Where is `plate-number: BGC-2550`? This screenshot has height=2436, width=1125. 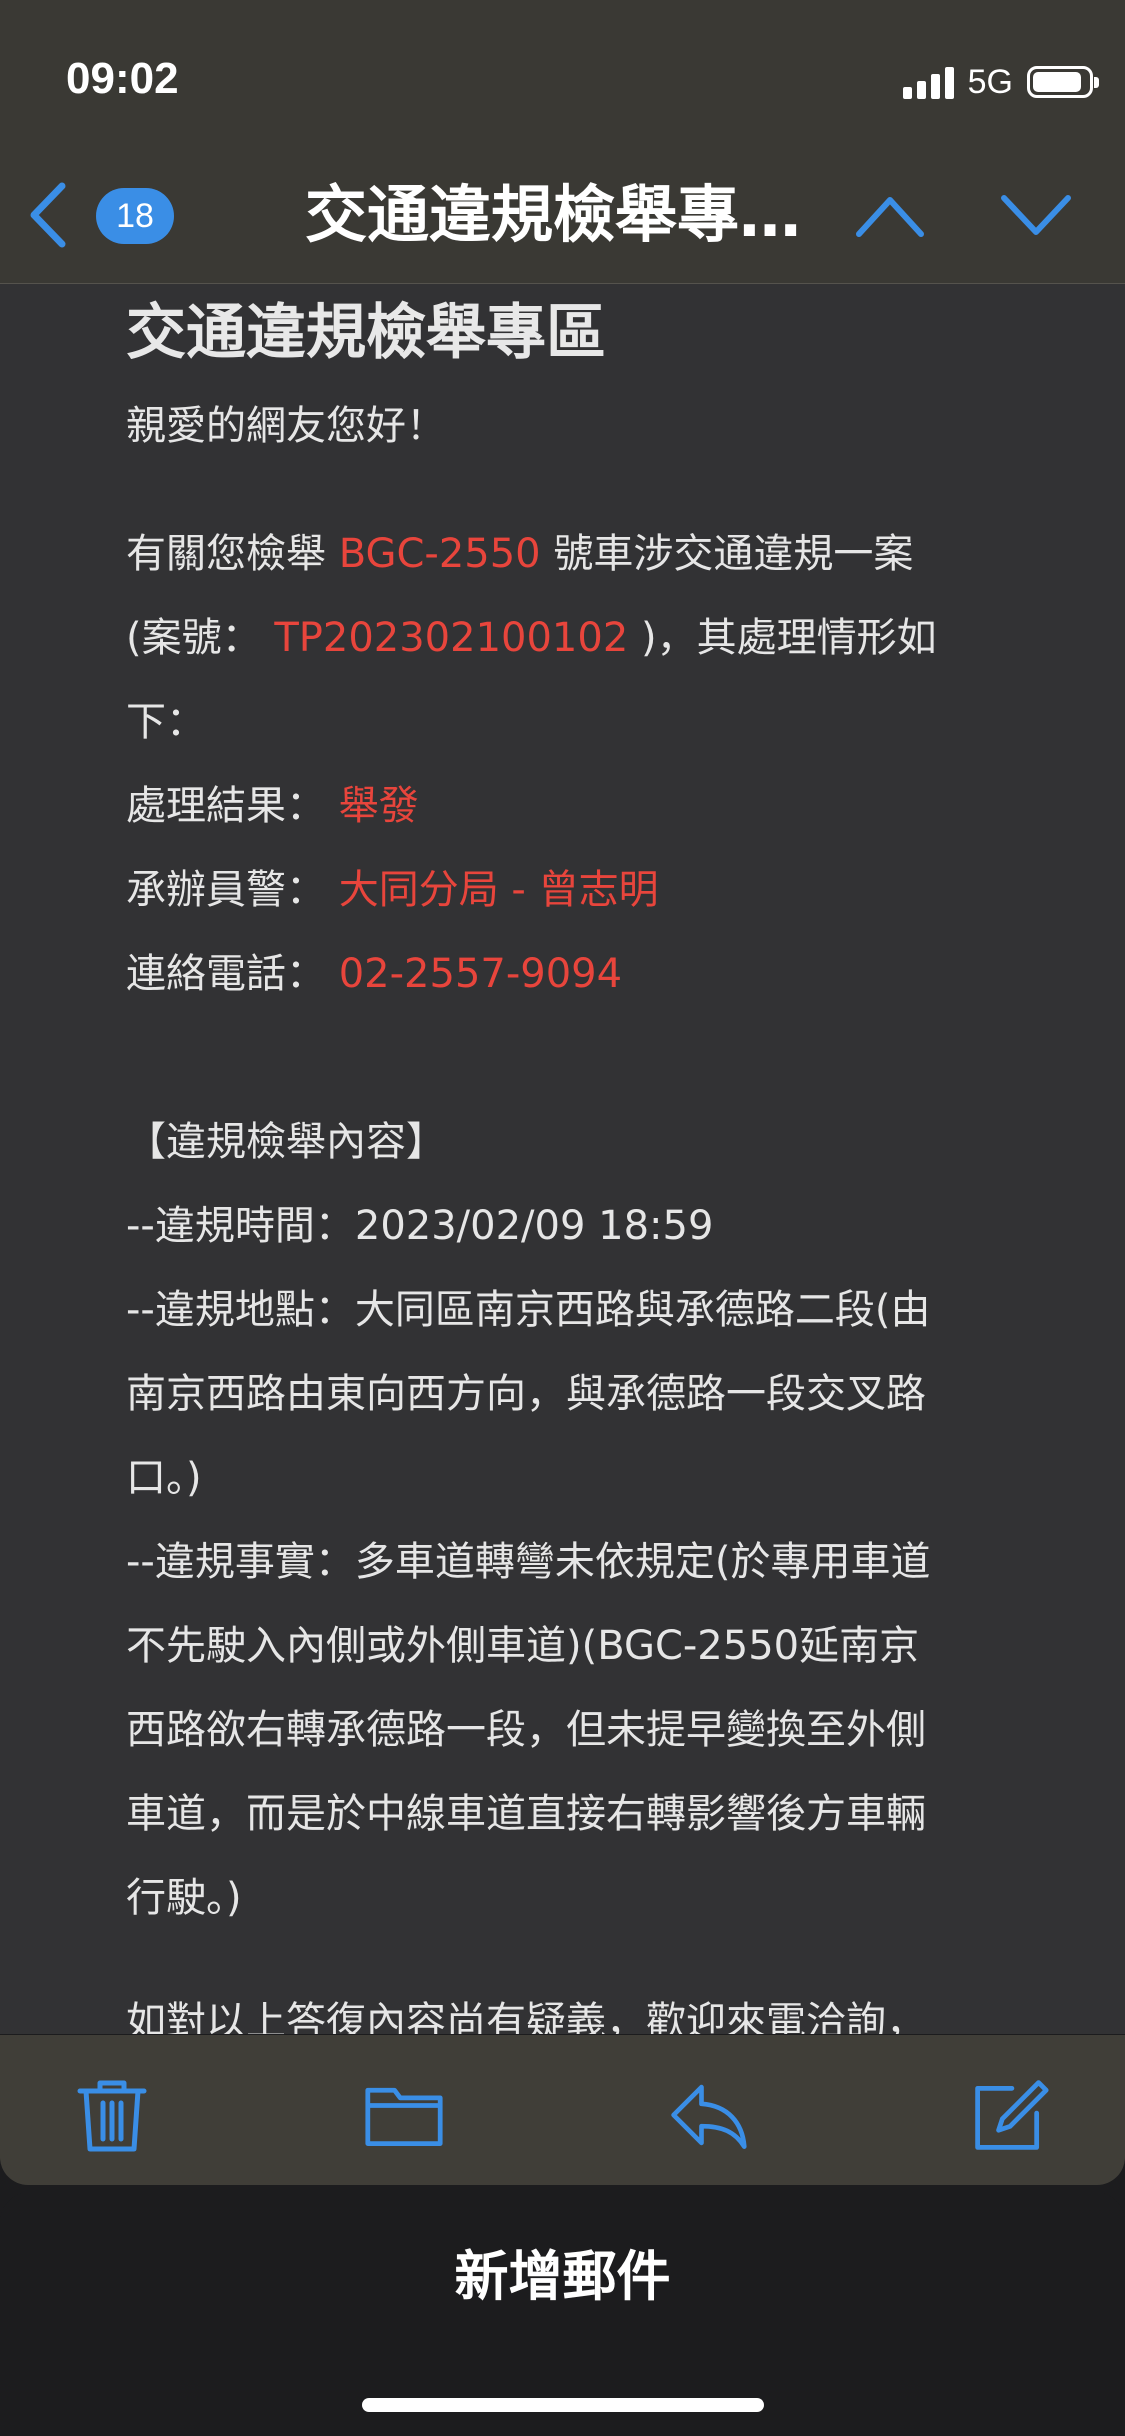
plate-number: BGC-2550 is located at coordinates (439, 554).